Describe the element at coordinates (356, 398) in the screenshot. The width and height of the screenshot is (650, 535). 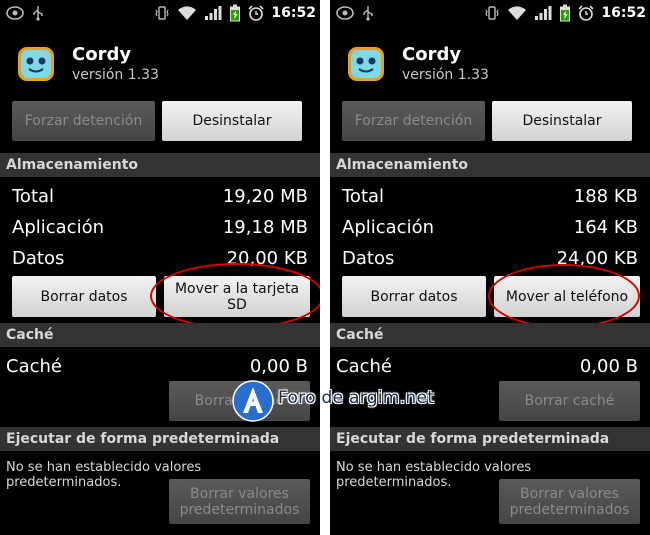
I see `watermark-text: Foro de argim.net` at that location.